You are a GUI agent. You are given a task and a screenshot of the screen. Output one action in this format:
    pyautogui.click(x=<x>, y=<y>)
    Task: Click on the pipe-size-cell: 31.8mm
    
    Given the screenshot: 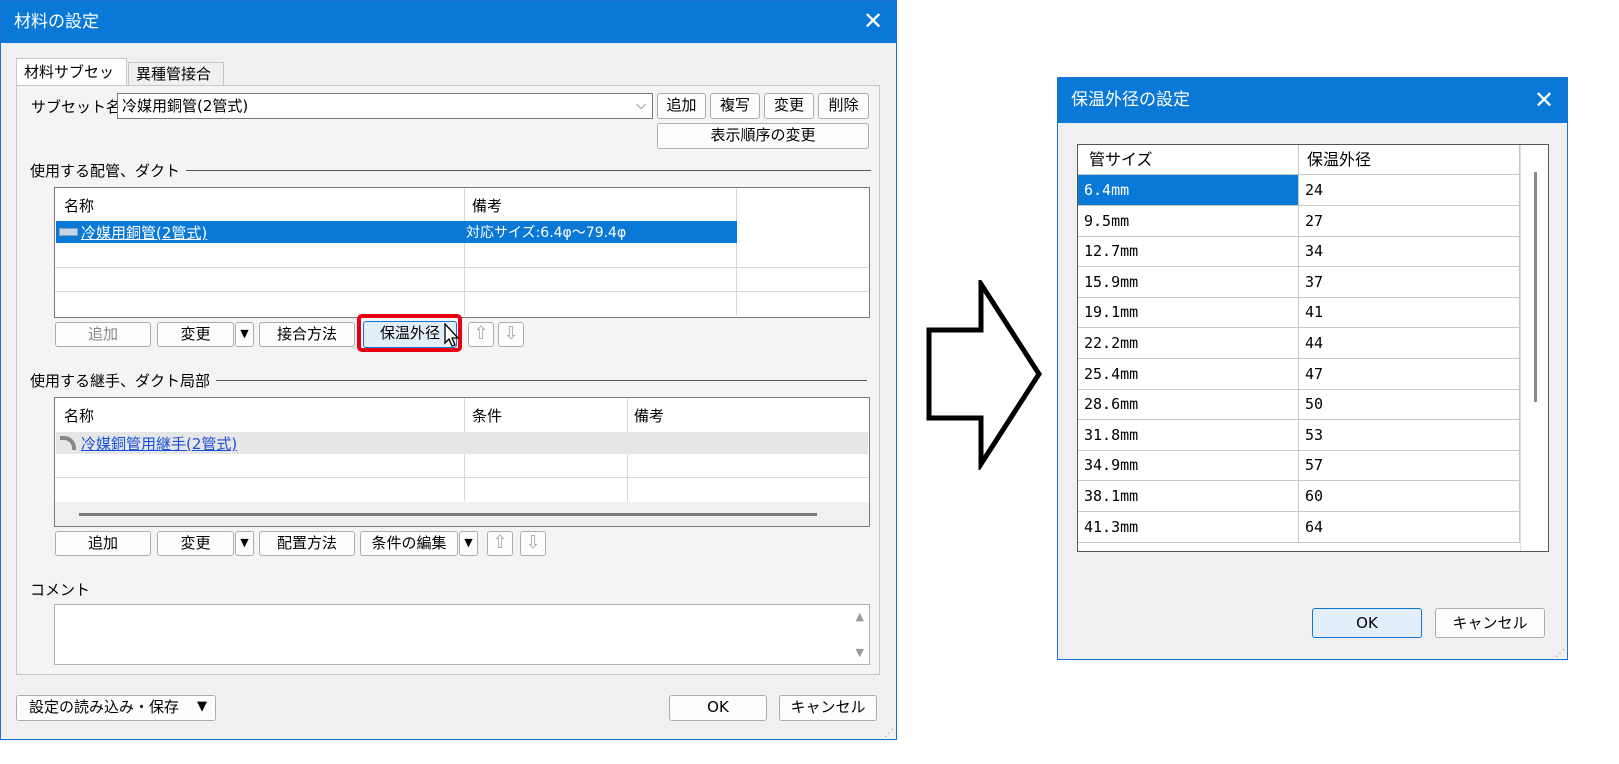 What is the action you would take?
    pyautogui.click(x=1188, y=435)
    